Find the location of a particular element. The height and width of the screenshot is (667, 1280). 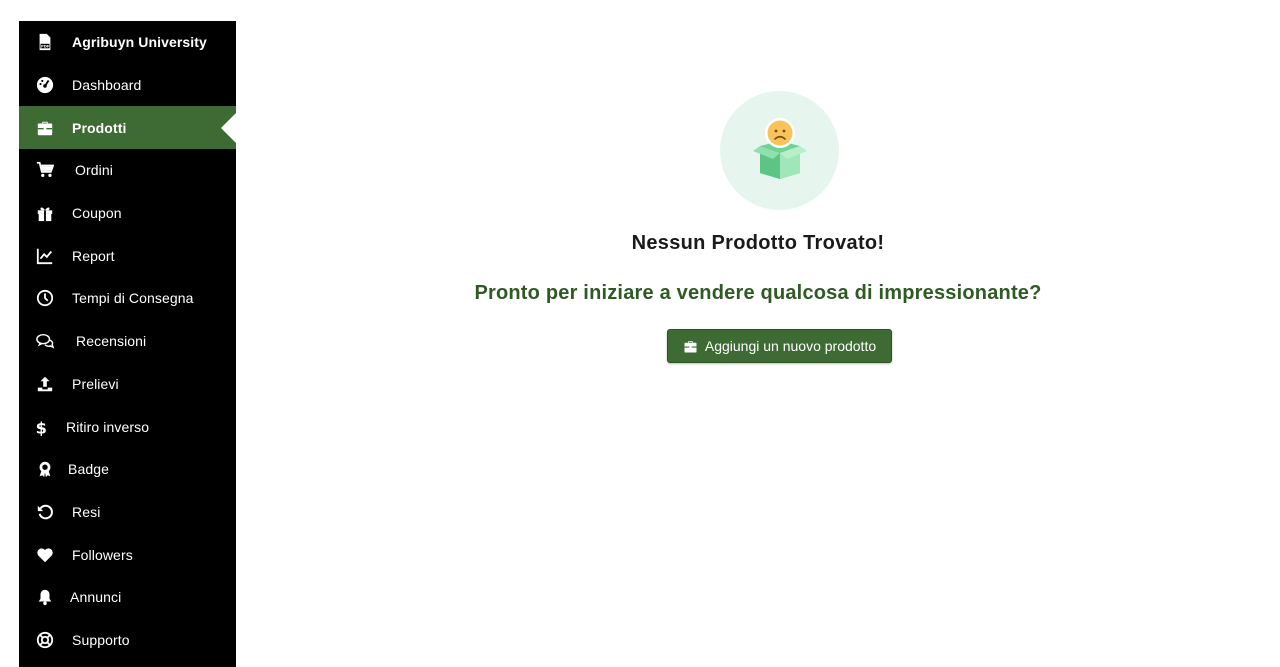

sidebar-item-report: Report is located at coordinates (127, 255).